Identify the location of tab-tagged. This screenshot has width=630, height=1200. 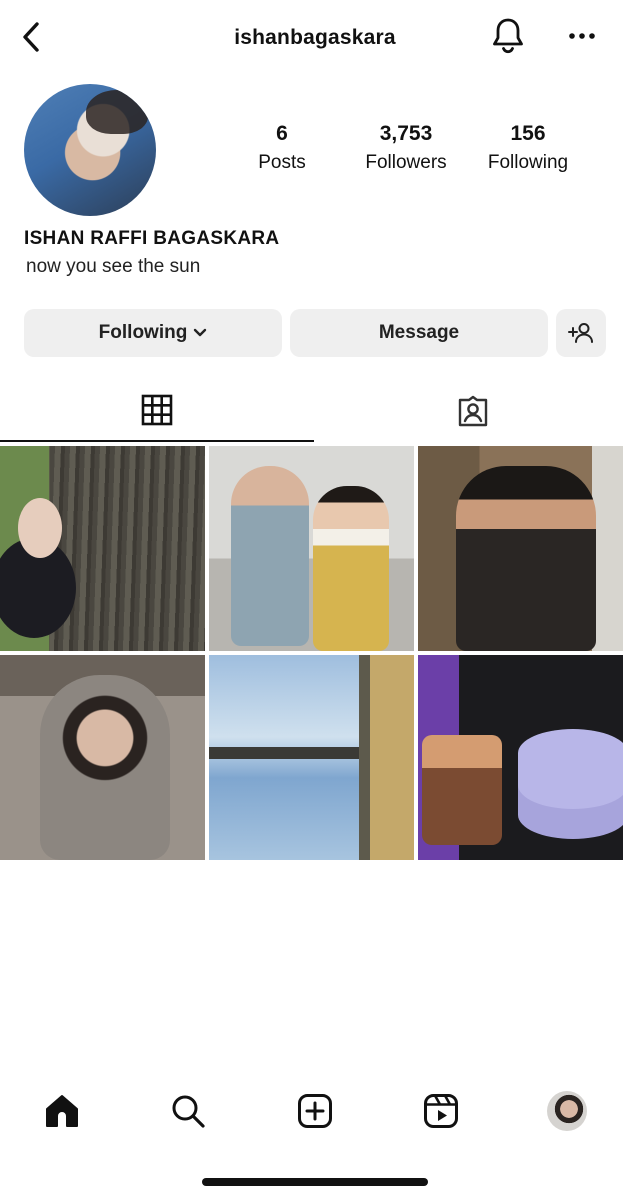
(473, 411).